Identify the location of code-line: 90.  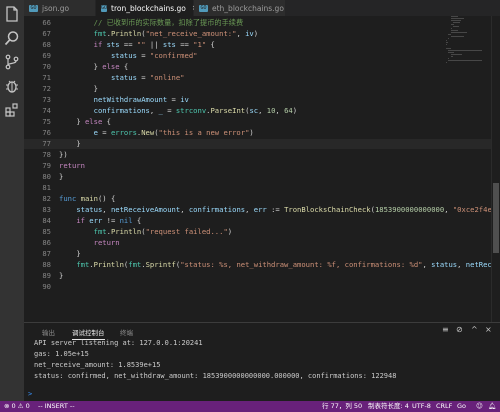
(262, 287).